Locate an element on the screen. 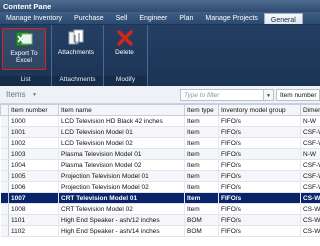  delete-button: Delete is located at coordinates (124, 49).